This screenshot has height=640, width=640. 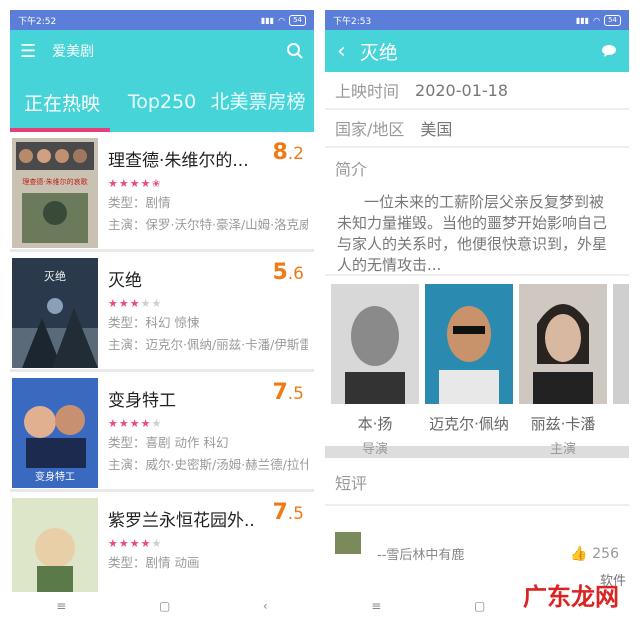 I want to click on status-time: 下午2:52, so click(x=37, y=21).